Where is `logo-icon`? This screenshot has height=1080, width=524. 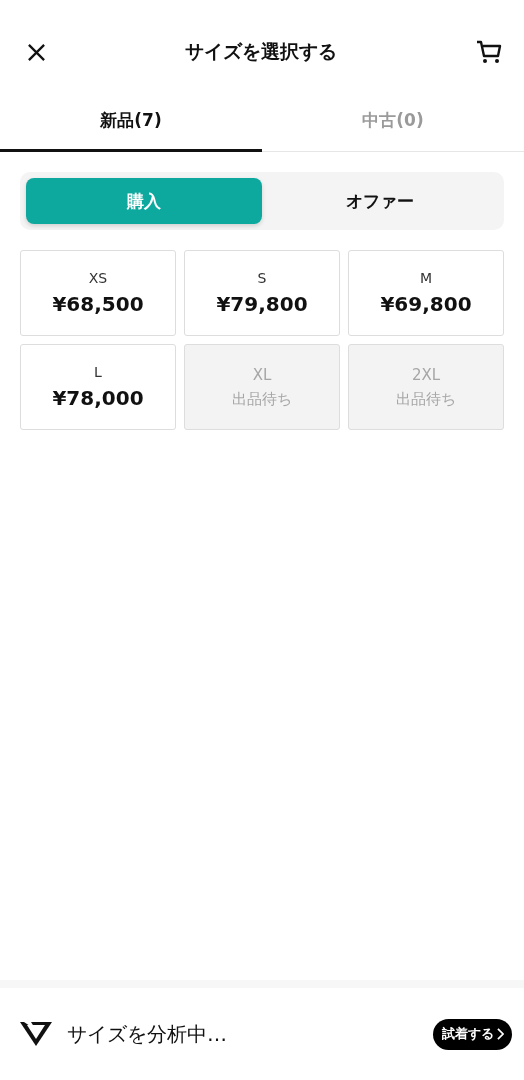
logo-icon is located at coordinates (36, 1034).